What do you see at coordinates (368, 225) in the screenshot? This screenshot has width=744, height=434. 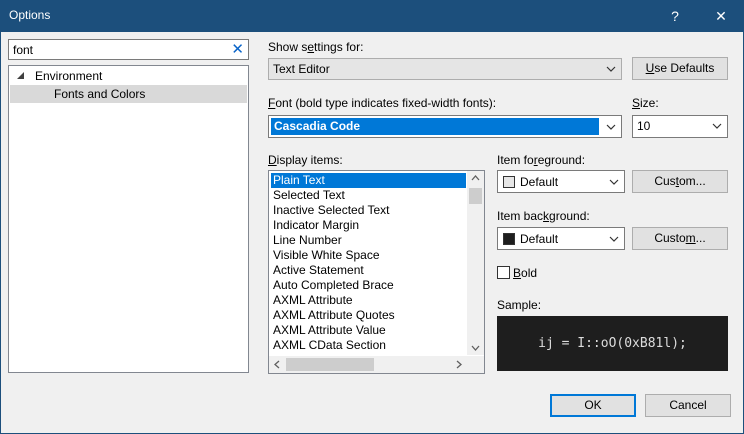 I see `list-item: Indicator Margin` at bounding box center [368, 225].